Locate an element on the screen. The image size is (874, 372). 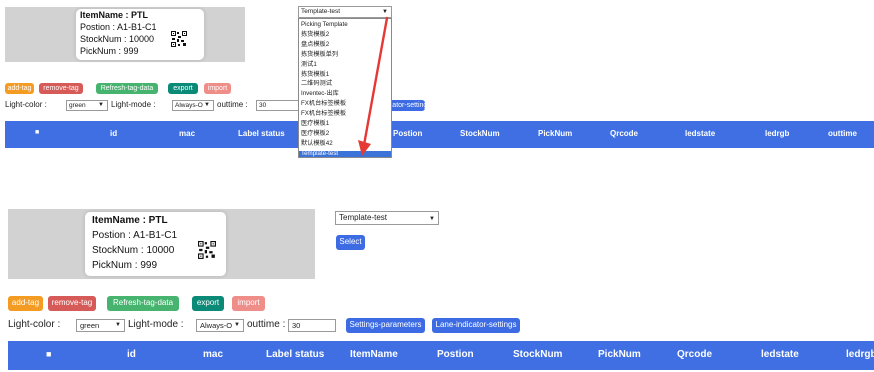
template-option: 拣货模板1 is located at coordinates (315, 75).